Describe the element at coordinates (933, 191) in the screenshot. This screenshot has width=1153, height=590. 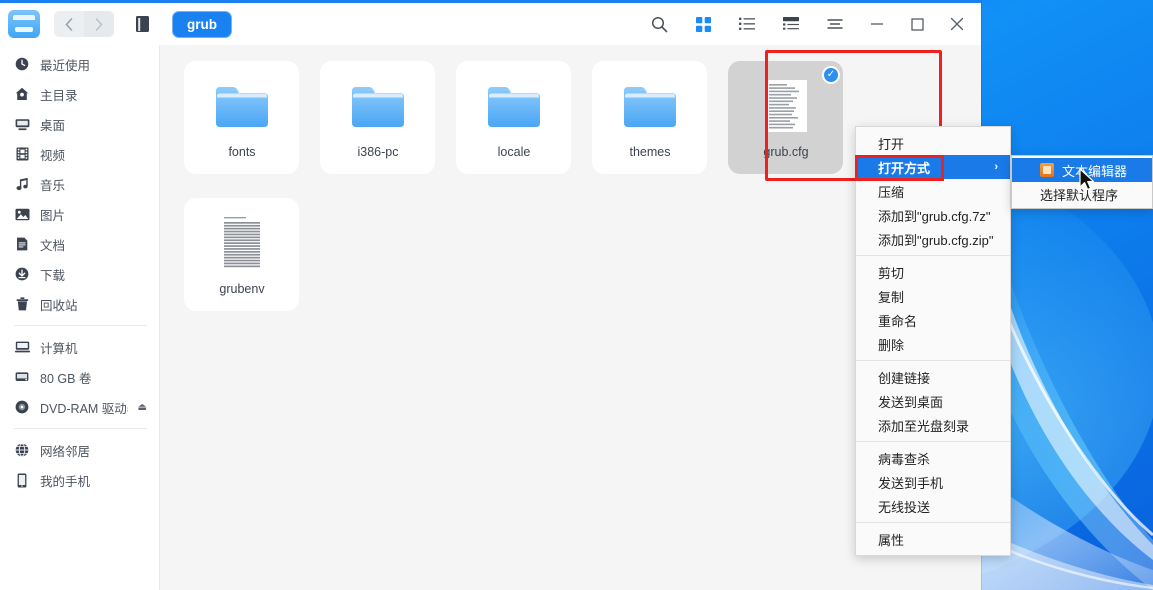
I see `context-menu-item-2: 压缩` at that location.